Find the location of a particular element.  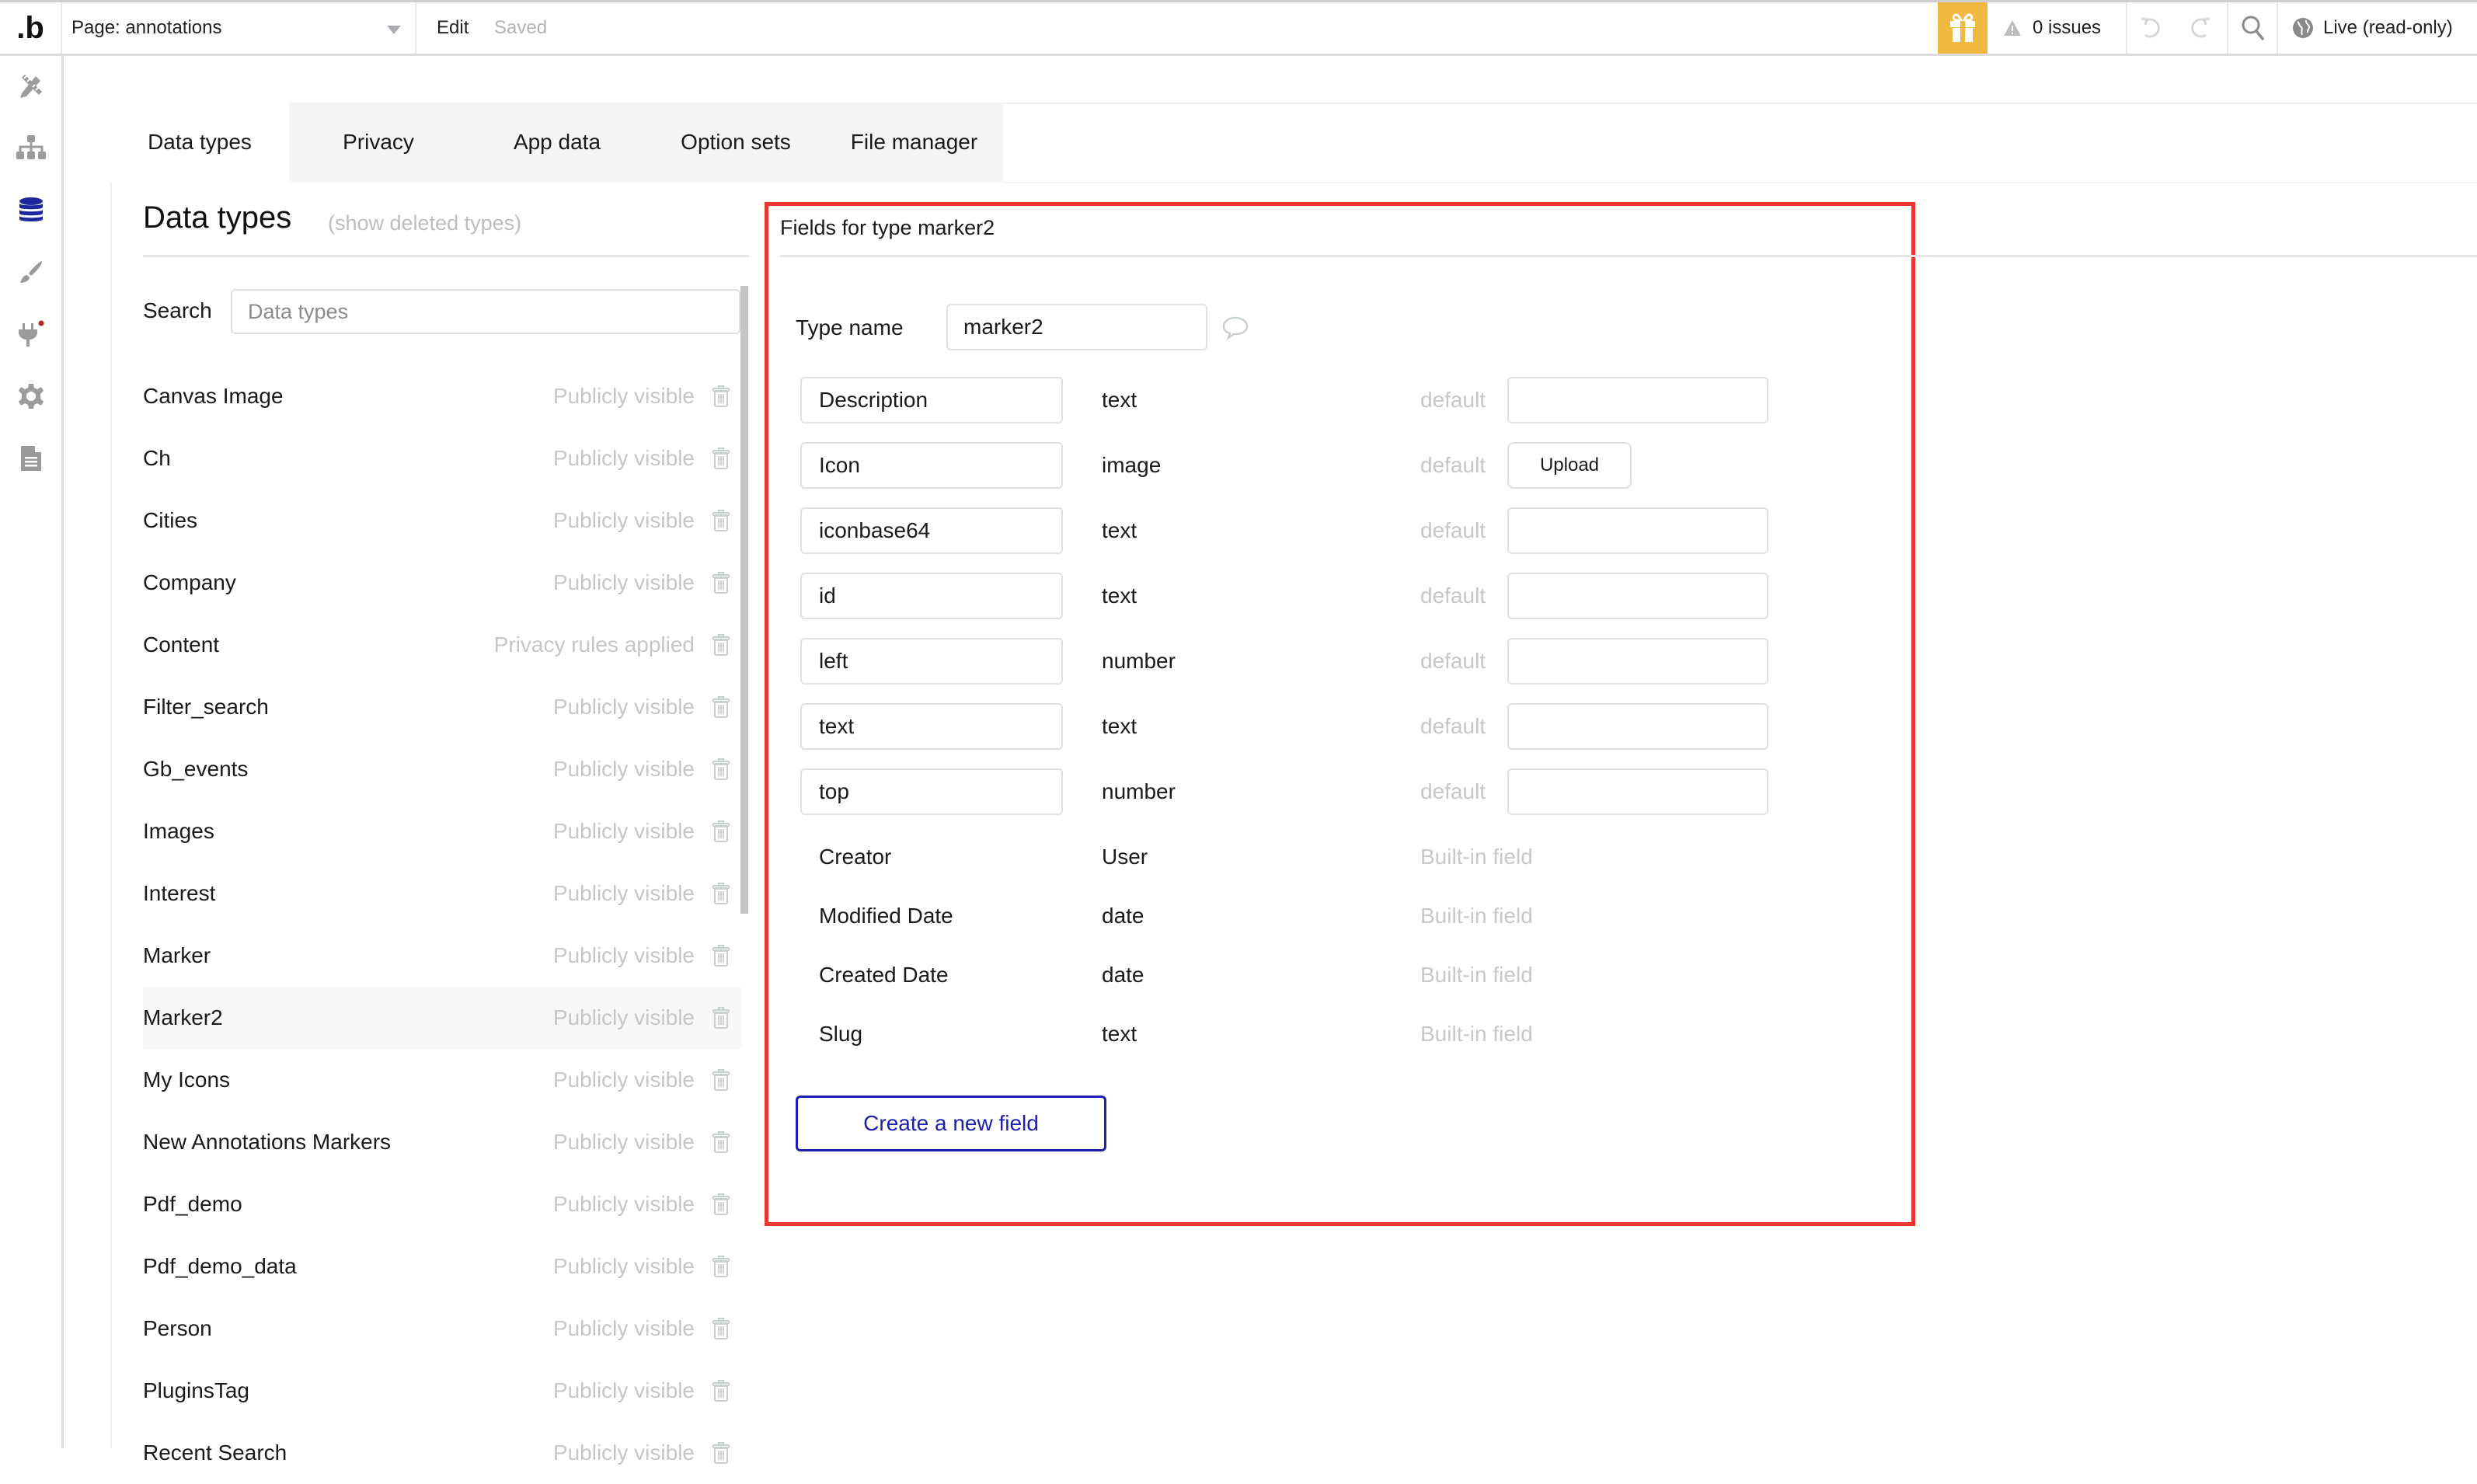

data-type-row: Gb_events Publicly visible is located at coordinates (442, 769).